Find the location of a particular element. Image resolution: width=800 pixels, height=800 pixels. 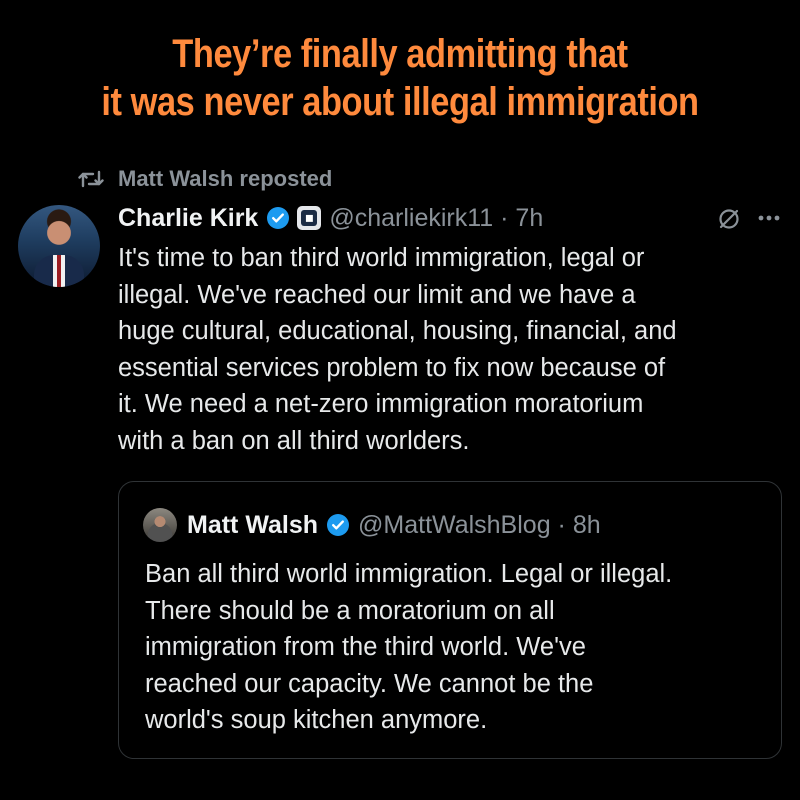

quote-author-name: Matt Walsh is located at coordinates (252, 525).